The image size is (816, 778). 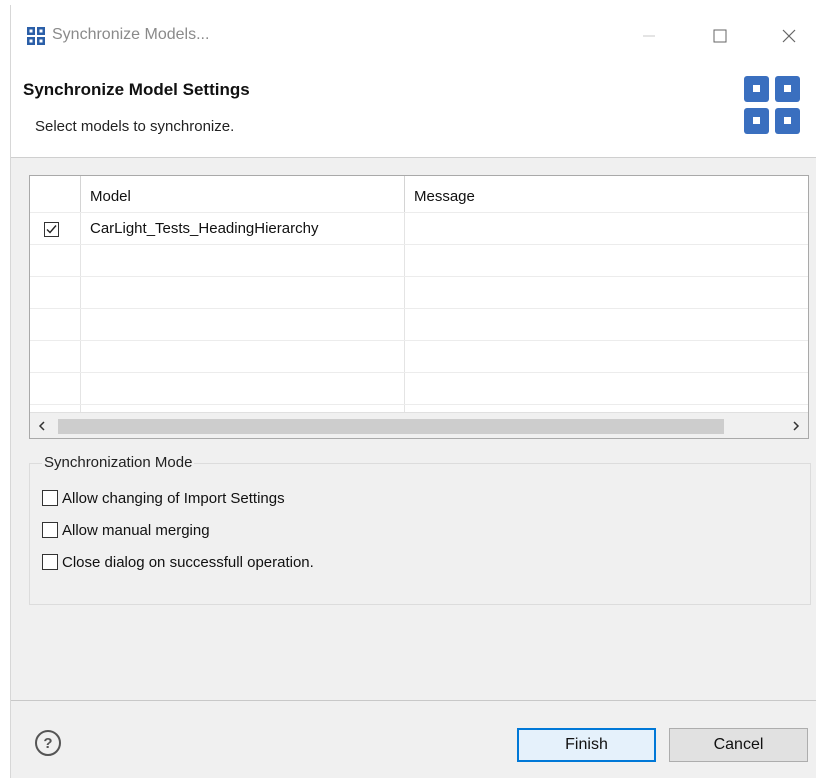 I want to click on option-label: Close dialog on successfull operation., so click(x=188, y=562).